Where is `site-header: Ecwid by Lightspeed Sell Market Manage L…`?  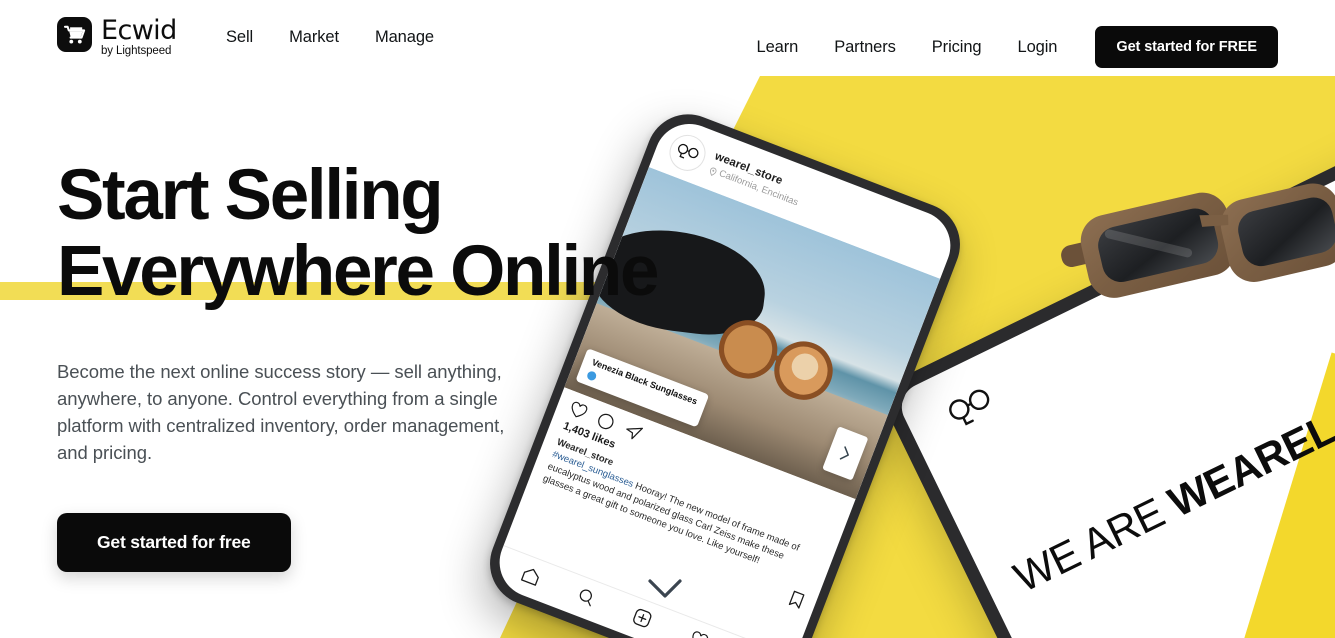
site-header: Ecwid by Lightspeed Sell Market Manage L… is located at coordinates (667, 38).